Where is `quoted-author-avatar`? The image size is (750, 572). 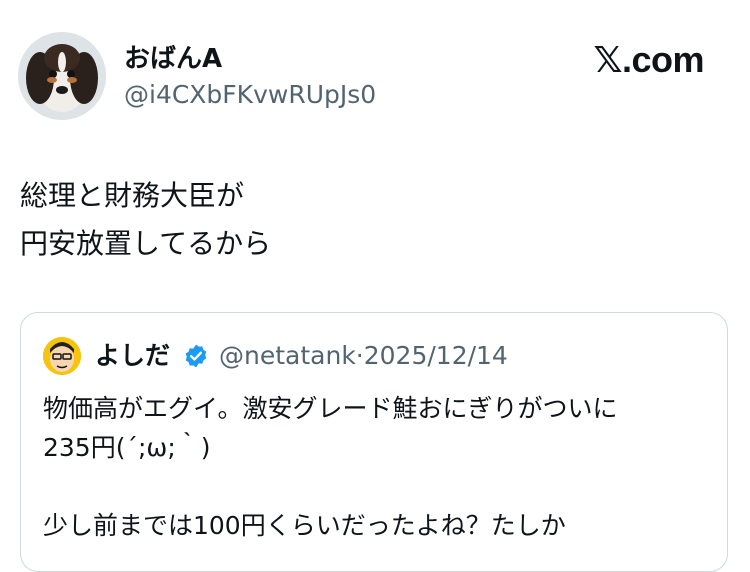
quoted-author-avatar is located at coordinates (62, 356).